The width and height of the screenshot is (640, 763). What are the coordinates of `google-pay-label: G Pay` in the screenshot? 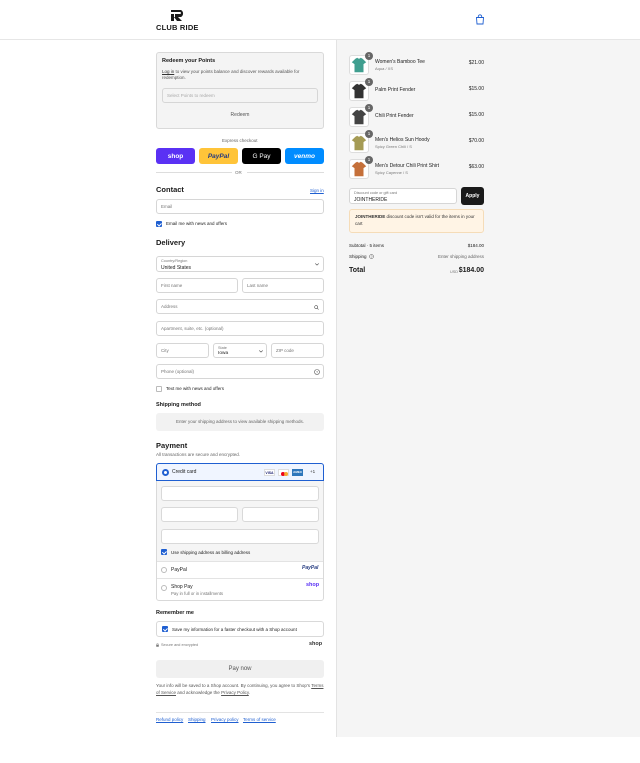 It's located at (261, 156).